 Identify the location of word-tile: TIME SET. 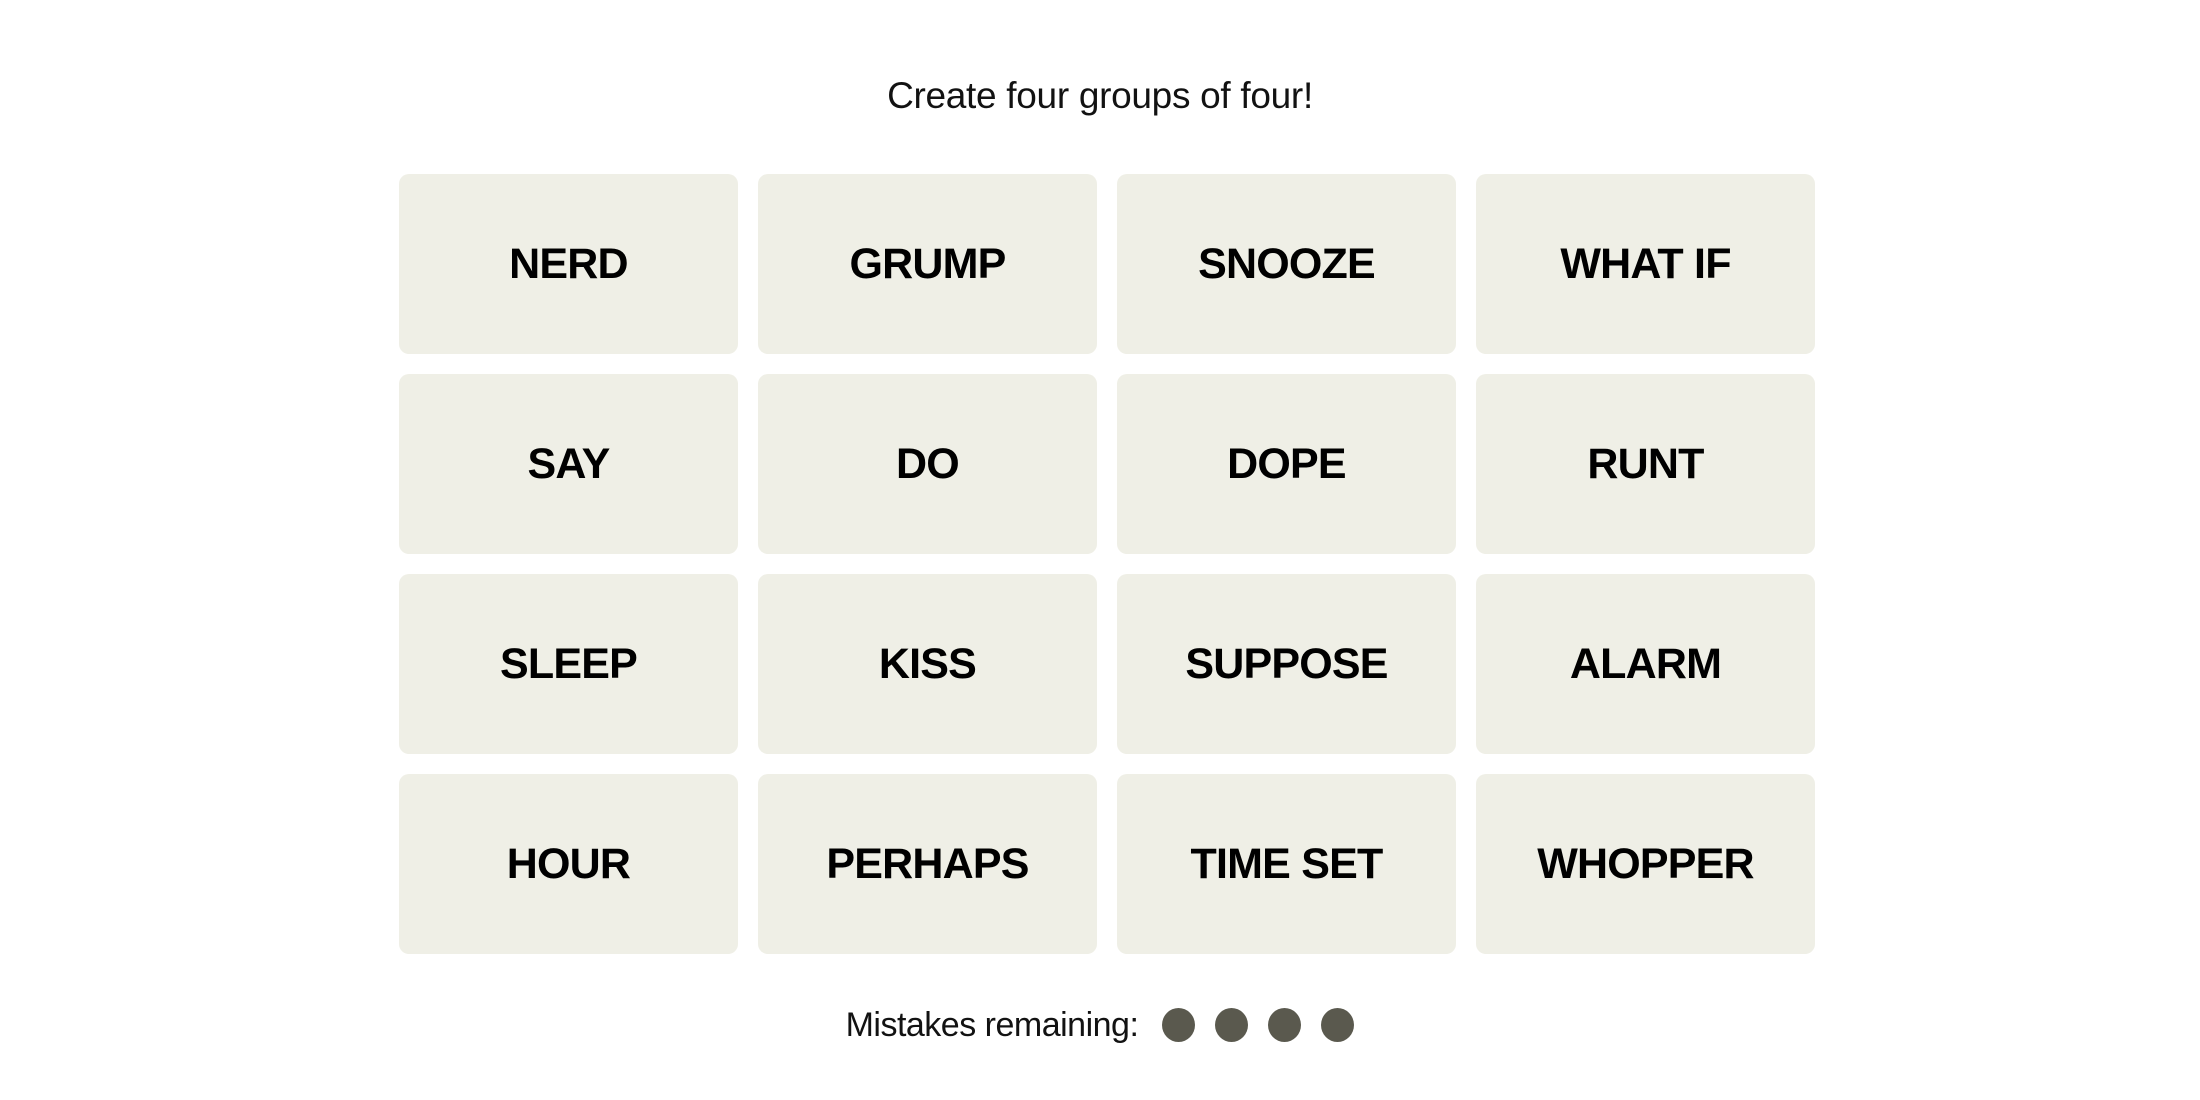
(1286, 864).